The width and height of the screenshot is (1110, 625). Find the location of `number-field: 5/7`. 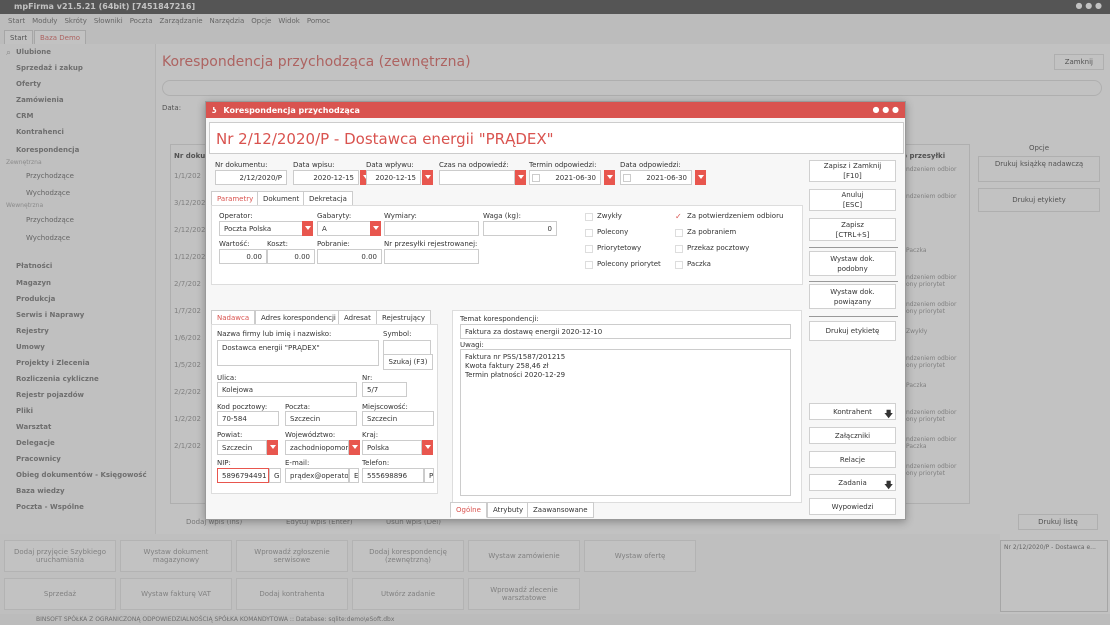

number-field: 5/7 is located at coordinates (384, 389).